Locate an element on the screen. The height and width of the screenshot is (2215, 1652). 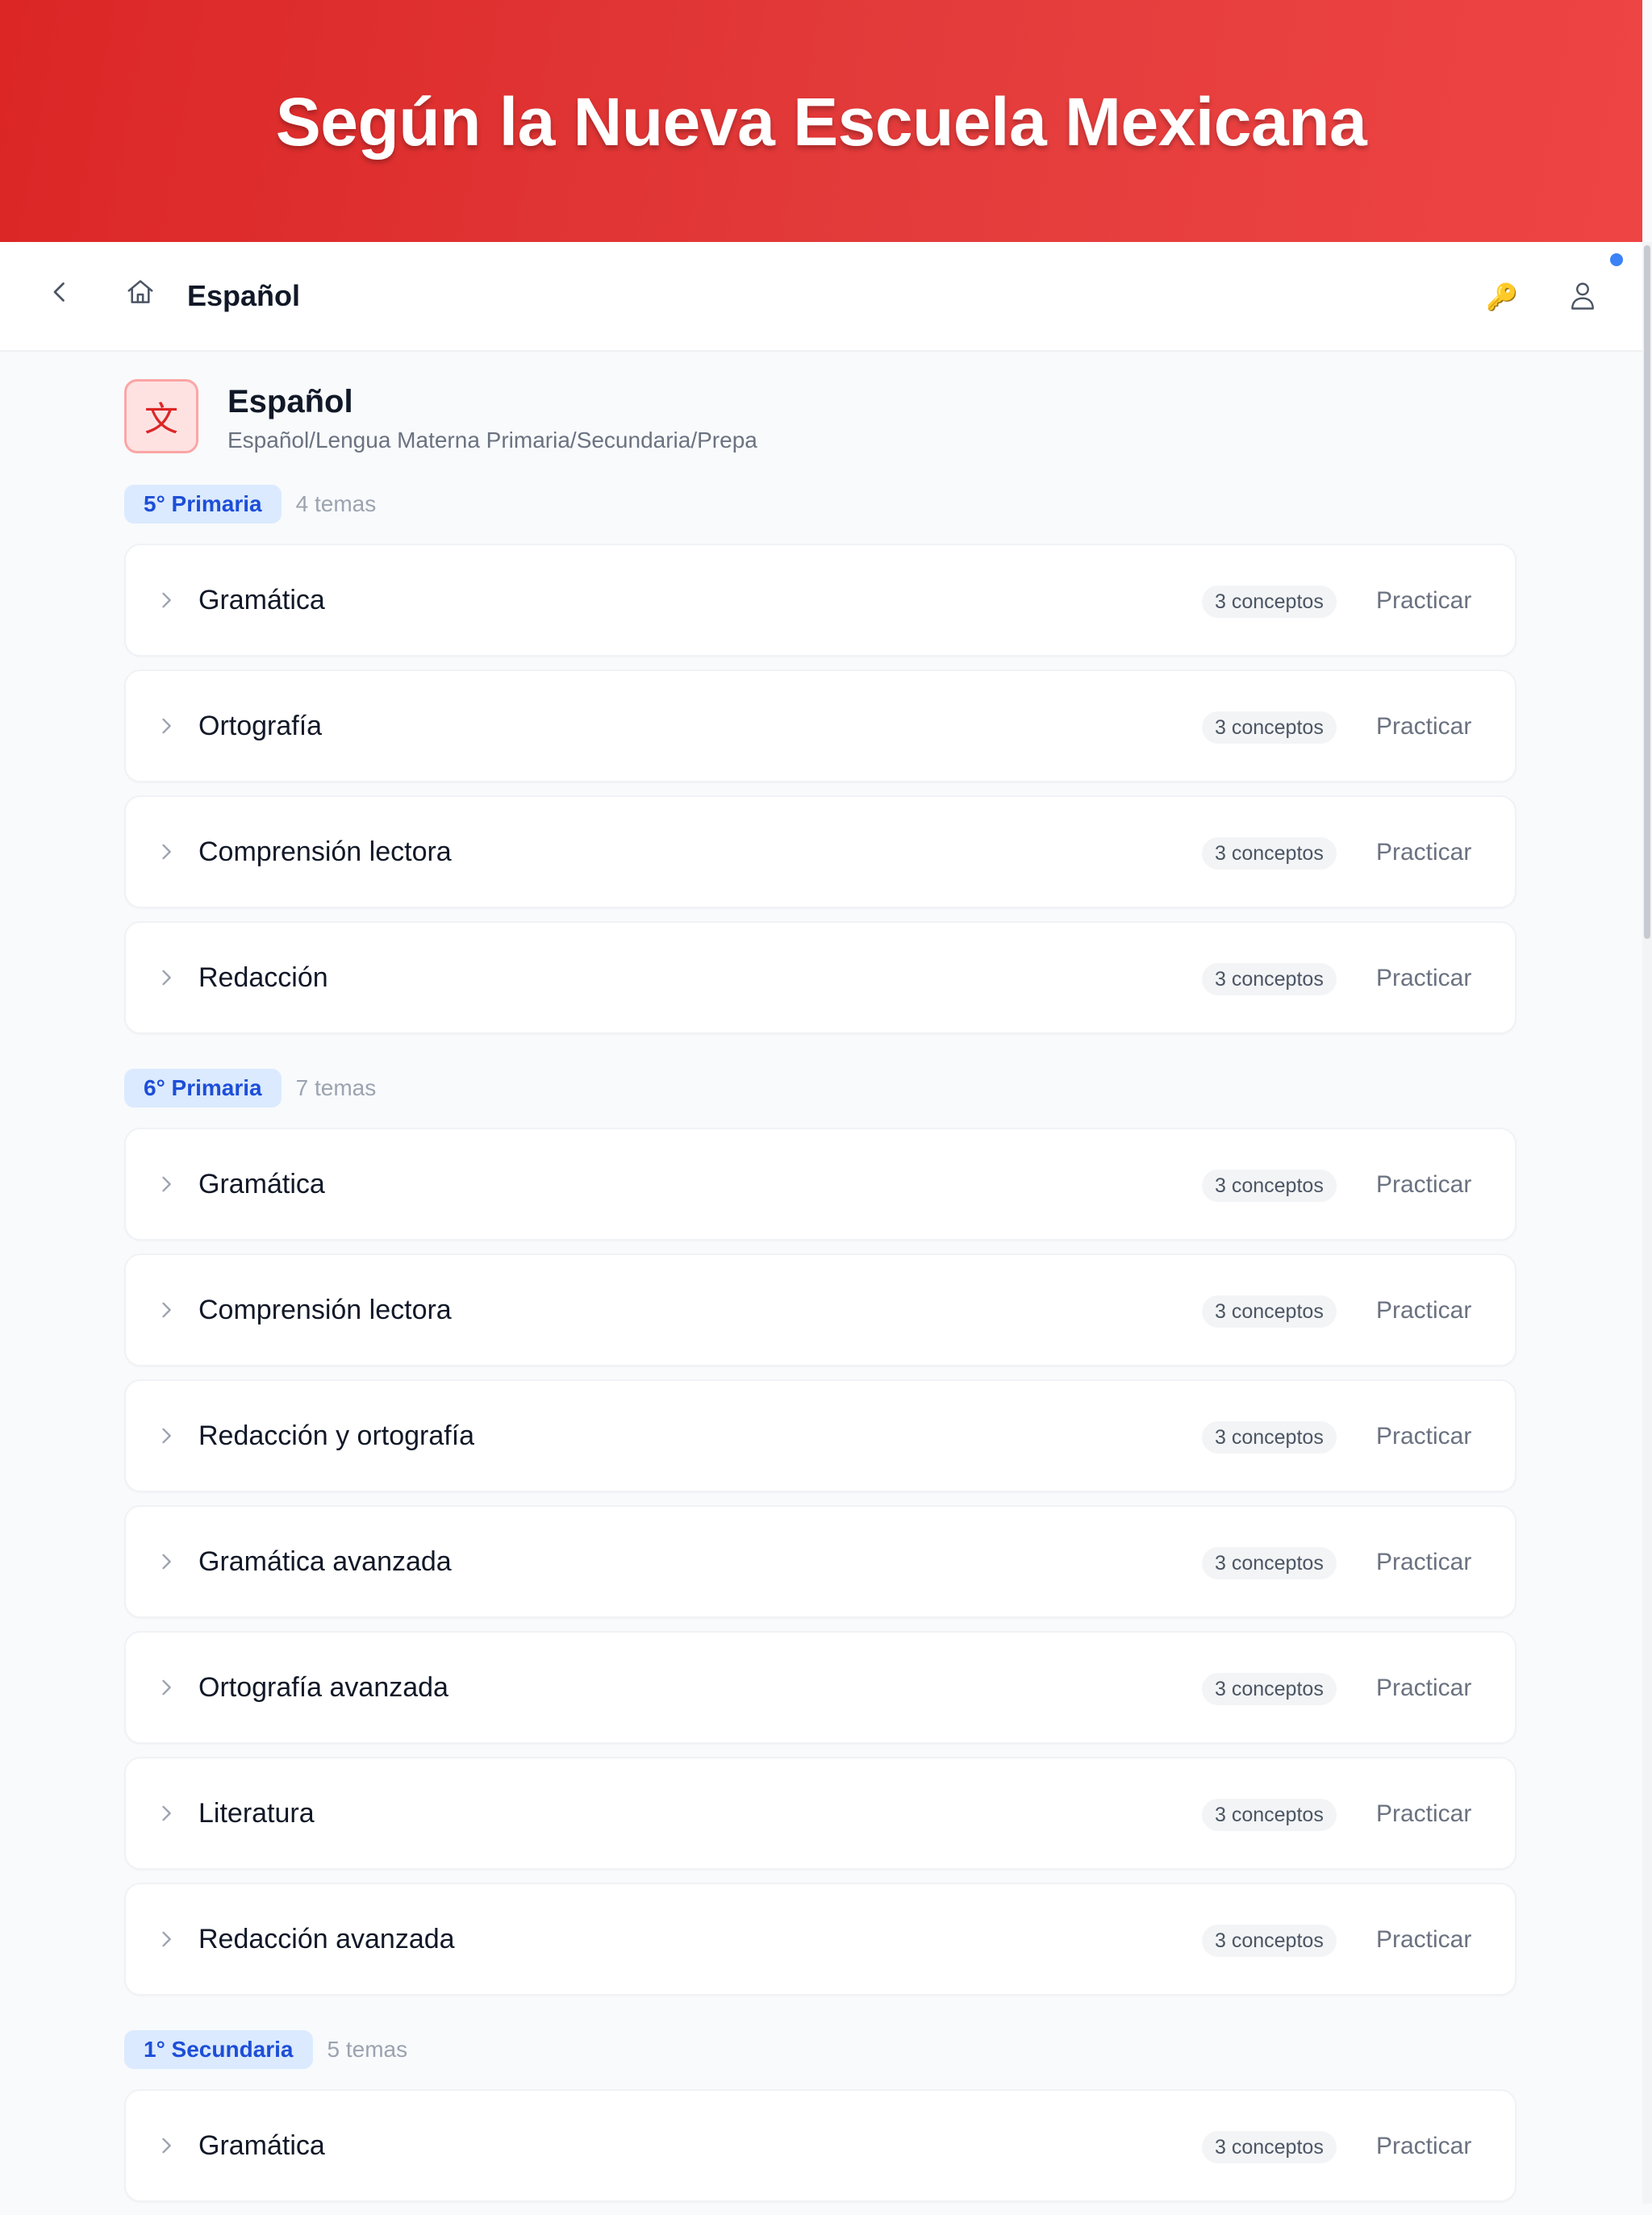
grade-pill: 1° Secundaria is located at coordinates (218, 2049).